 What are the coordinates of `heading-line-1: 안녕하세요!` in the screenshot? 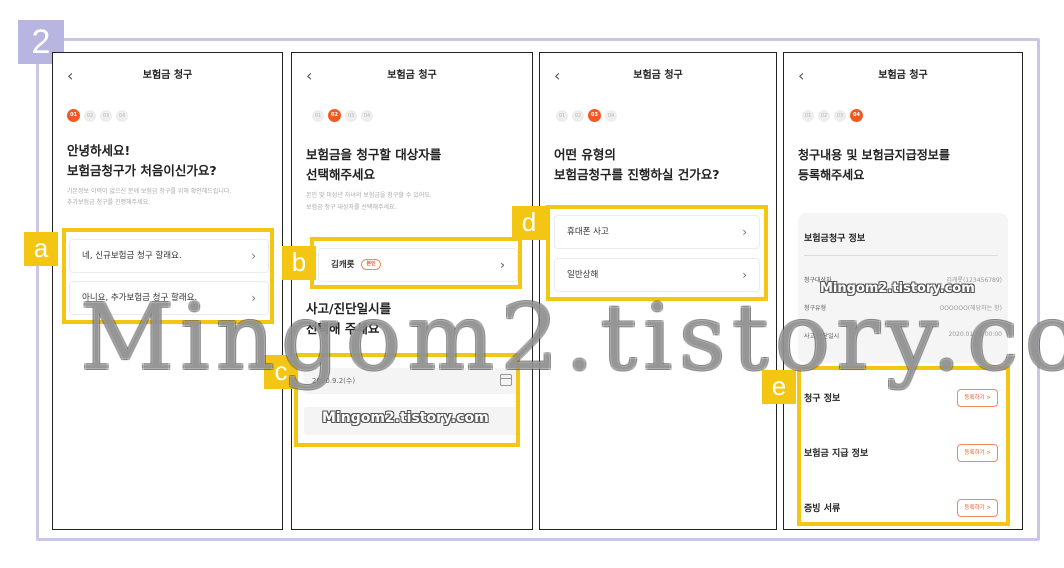 It's located at (99, 150).